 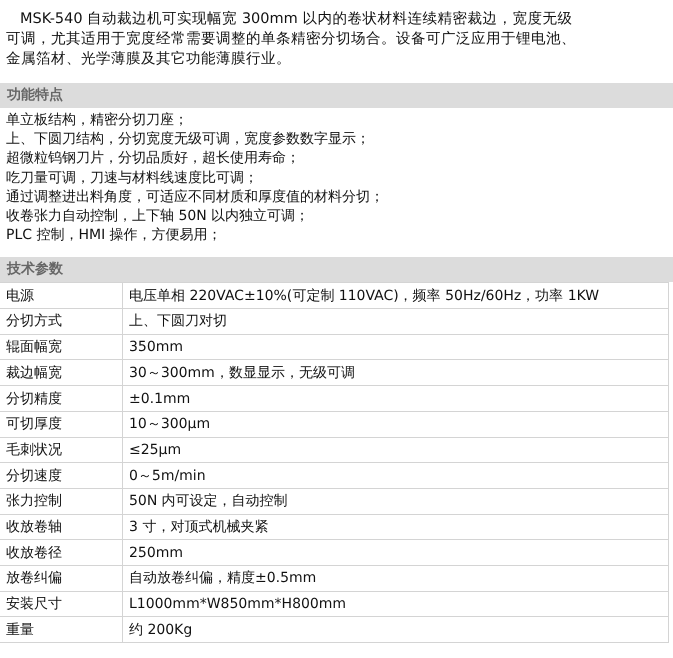 What do you see at coordinates (395, 321) in the screenshot?
I see `spec-value-cell: 上、下圆刀对切` at bounding box center [395, 321].